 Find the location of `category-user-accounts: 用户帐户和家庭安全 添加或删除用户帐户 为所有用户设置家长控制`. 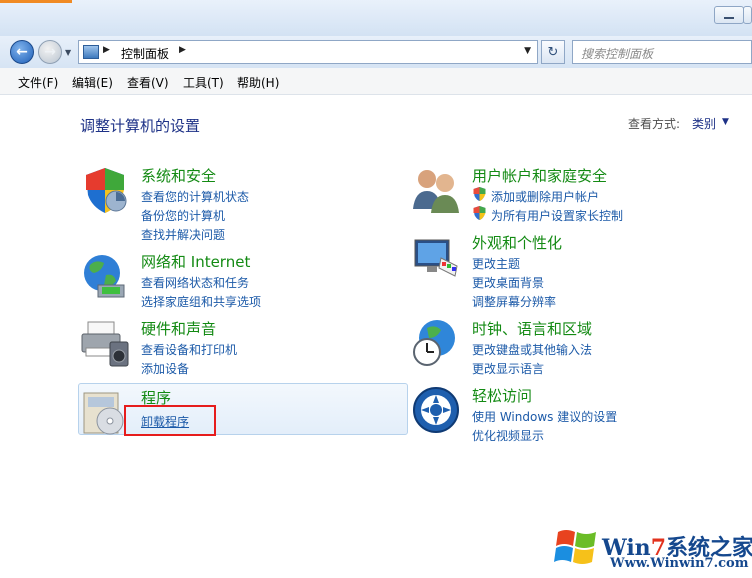

category-user-accounts: 用户帐户和家庭安全 添加或删除用户帐户 为所有用户设置家长控制 is located at coordinates (576, 195).